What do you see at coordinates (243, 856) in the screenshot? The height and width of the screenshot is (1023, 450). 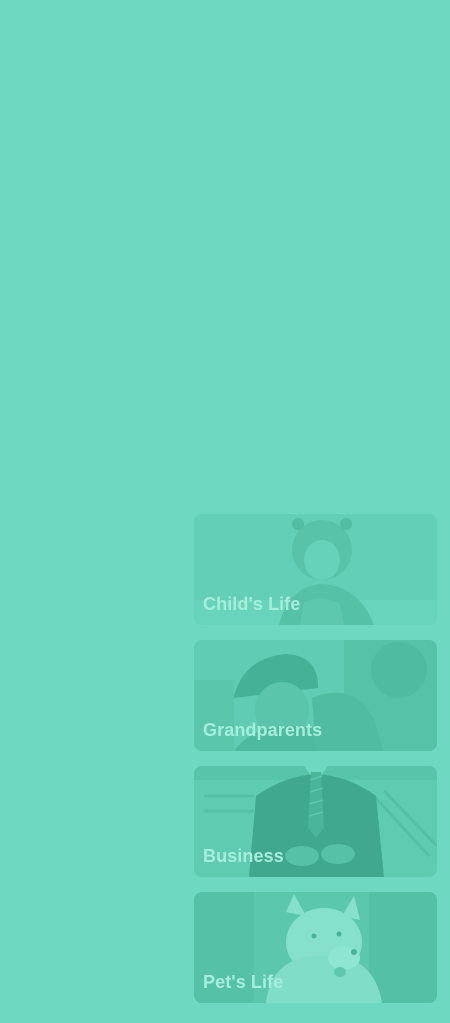 I see `category-label: Business` at bounding box center [243, 856].